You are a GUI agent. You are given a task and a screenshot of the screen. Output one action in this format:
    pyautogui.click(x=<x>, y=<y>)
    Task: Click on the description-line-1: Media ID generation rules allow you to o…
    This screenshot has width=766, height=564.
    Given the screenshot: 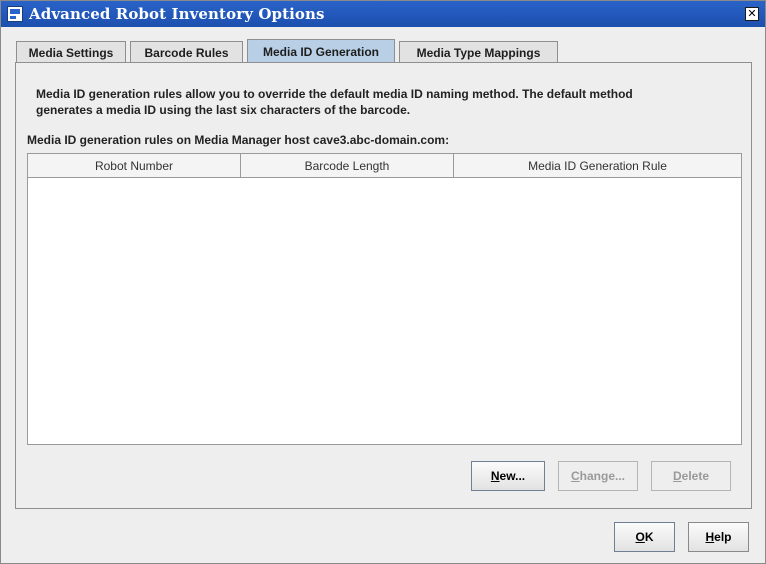 What is the action you would take?
    pyautogui.click(x=334, y=94)
    